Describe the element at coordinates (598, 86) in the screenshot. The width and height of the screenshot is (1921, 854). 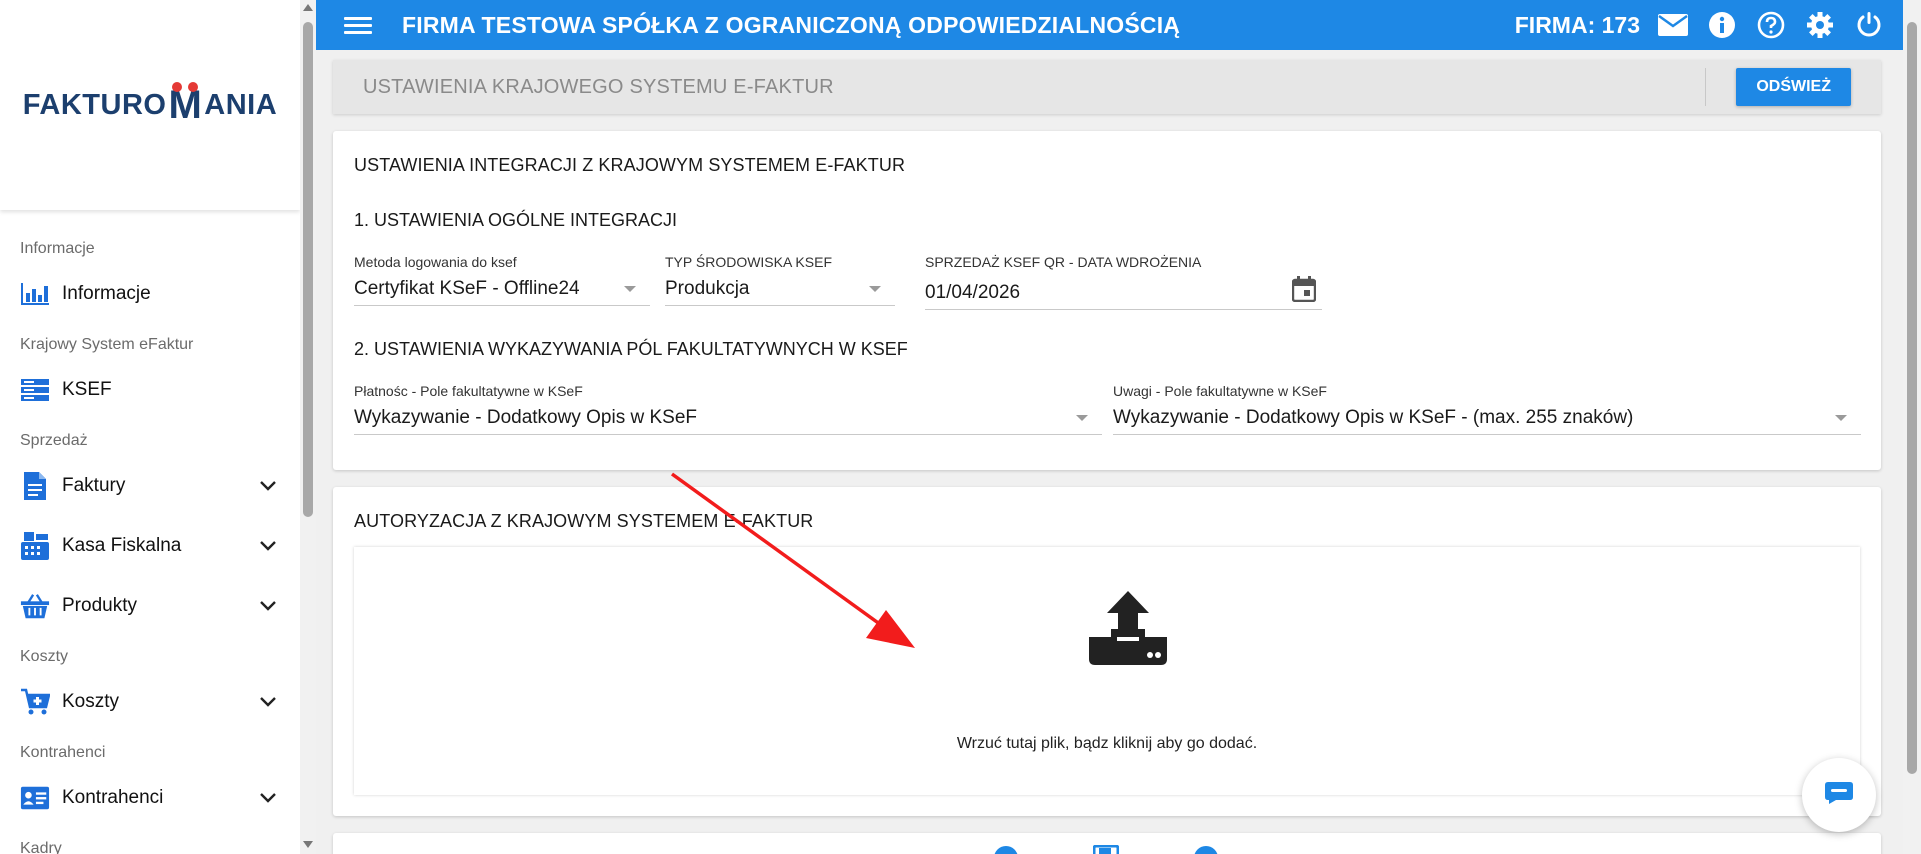
I see `page-title: USTAWIENIA KRAJOWEGO SYSTEMU E-FAKTUR` at that location.